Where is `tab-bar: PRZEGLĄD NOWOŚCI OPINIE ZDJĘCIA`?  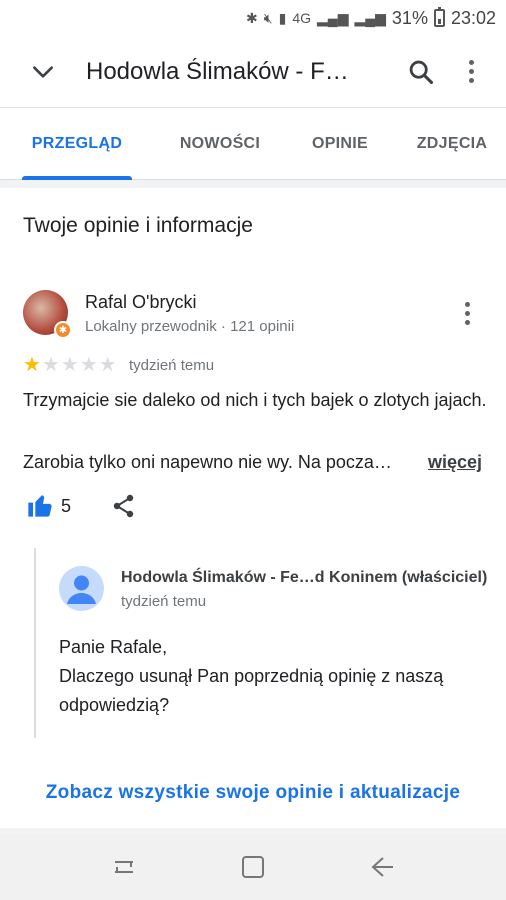 tab-bar: PRZEGLĄD NOWOŚCI OPINIE ZDJĘCIA is located at coordinates (253, 144).